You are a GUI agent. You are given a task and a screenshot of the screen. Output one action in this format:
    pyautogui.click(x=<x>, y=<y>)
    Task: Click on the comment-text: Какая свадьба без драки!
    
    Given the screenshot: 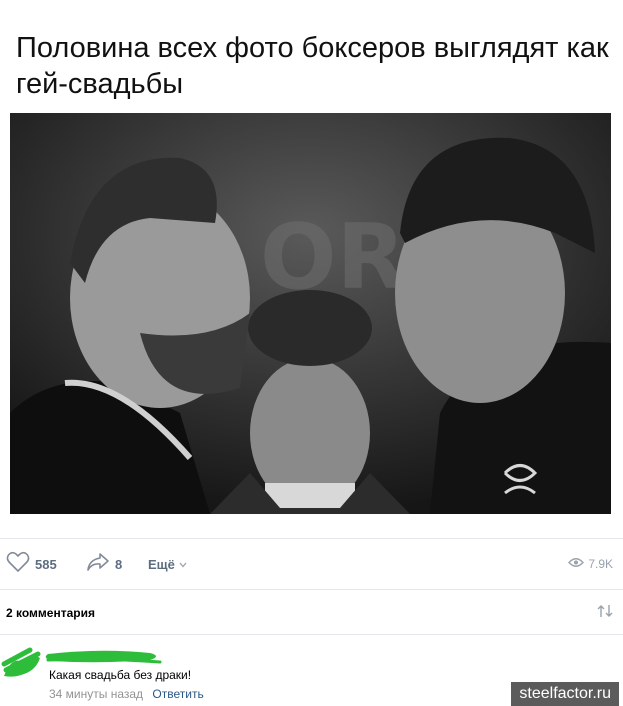 What is the action you would take?
    pyautogui.click(x=120, y=675)
    